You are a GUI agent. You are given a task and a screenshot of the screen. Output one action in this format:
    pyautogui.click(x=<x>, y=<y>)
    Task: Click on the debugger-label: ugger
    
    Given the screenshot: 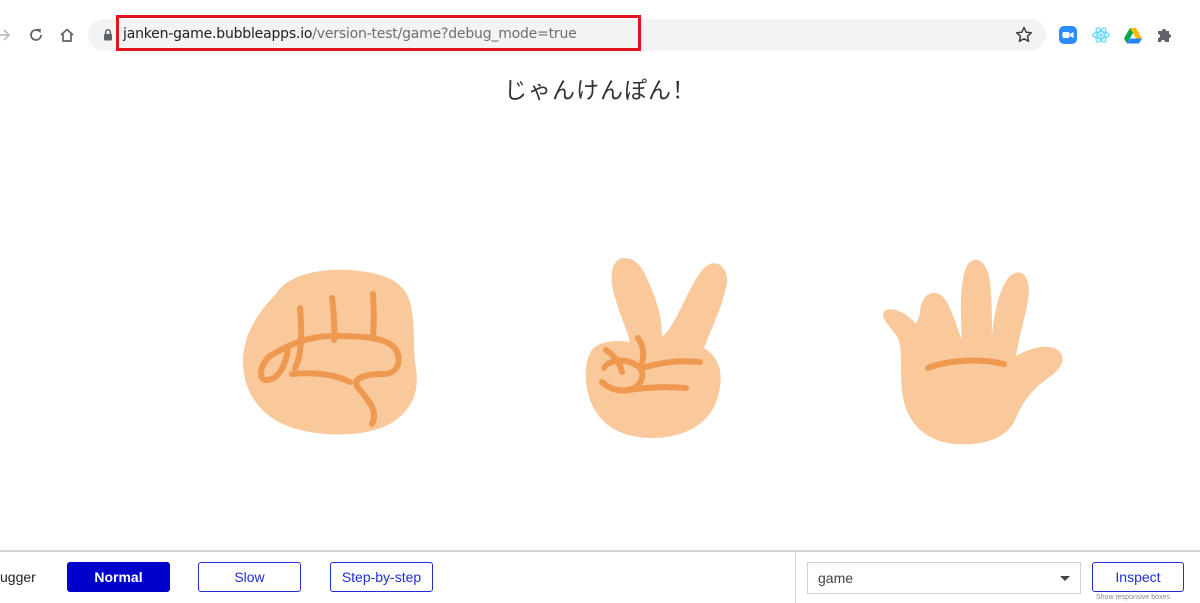 What is the action you would take?
    pyautogui.click(x=18, y=577)
    